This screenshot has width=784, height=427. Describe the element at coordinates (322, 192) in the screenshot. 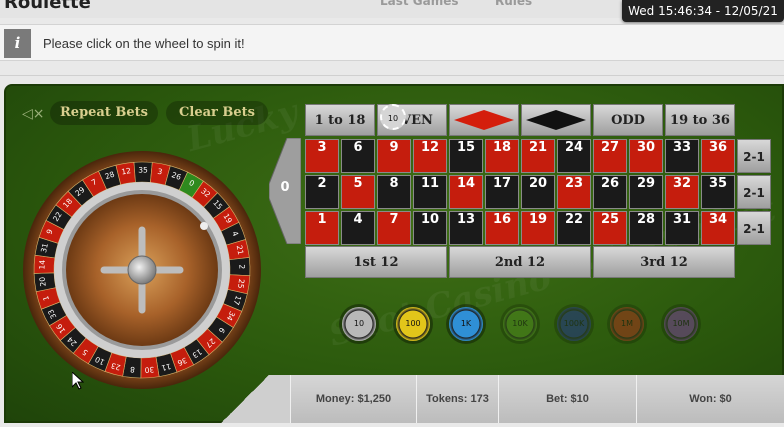

I see `bet-number-2: 2` at that location.